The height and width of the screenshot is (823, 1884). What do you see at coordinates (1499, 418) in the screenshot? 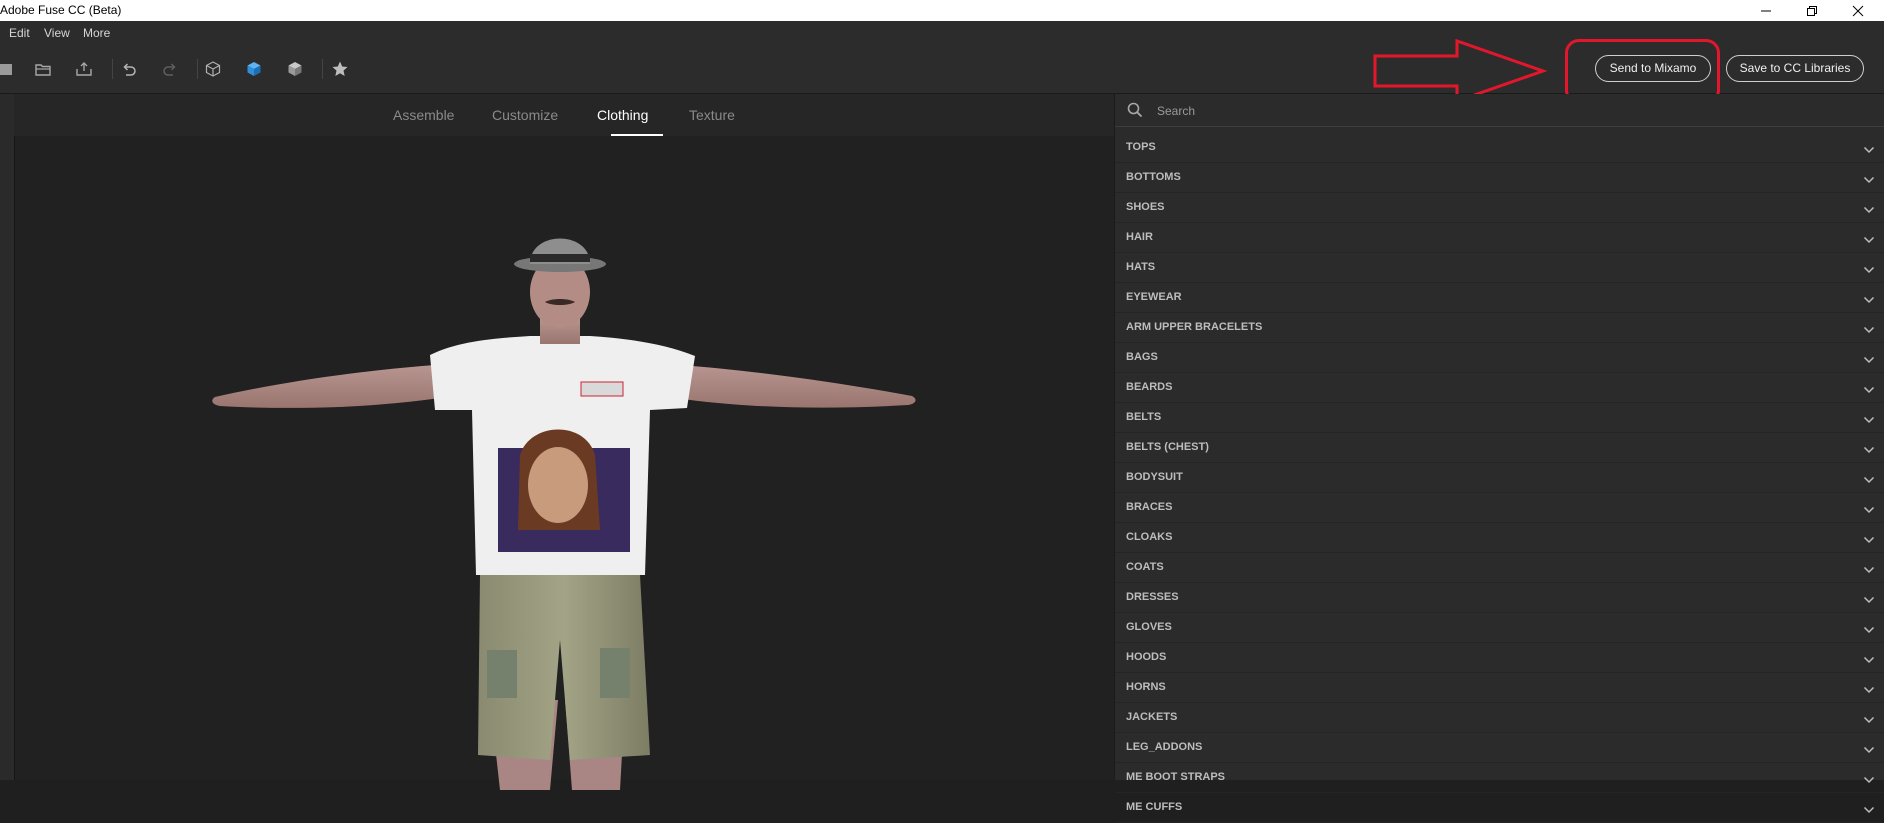
I see `category-belts: BELTS` at bounding box center [1499, 418].